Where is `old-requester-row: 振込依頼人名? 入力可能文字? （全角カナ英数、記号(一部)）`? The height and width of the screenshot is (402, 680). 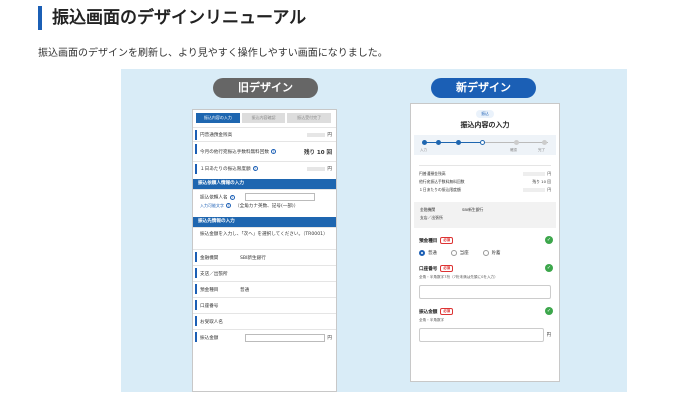
old-requester-row: 振込依頼人名? 入力可能文字? （全角カナ英数、記号(一部)） is located at coordinates (264, 201).